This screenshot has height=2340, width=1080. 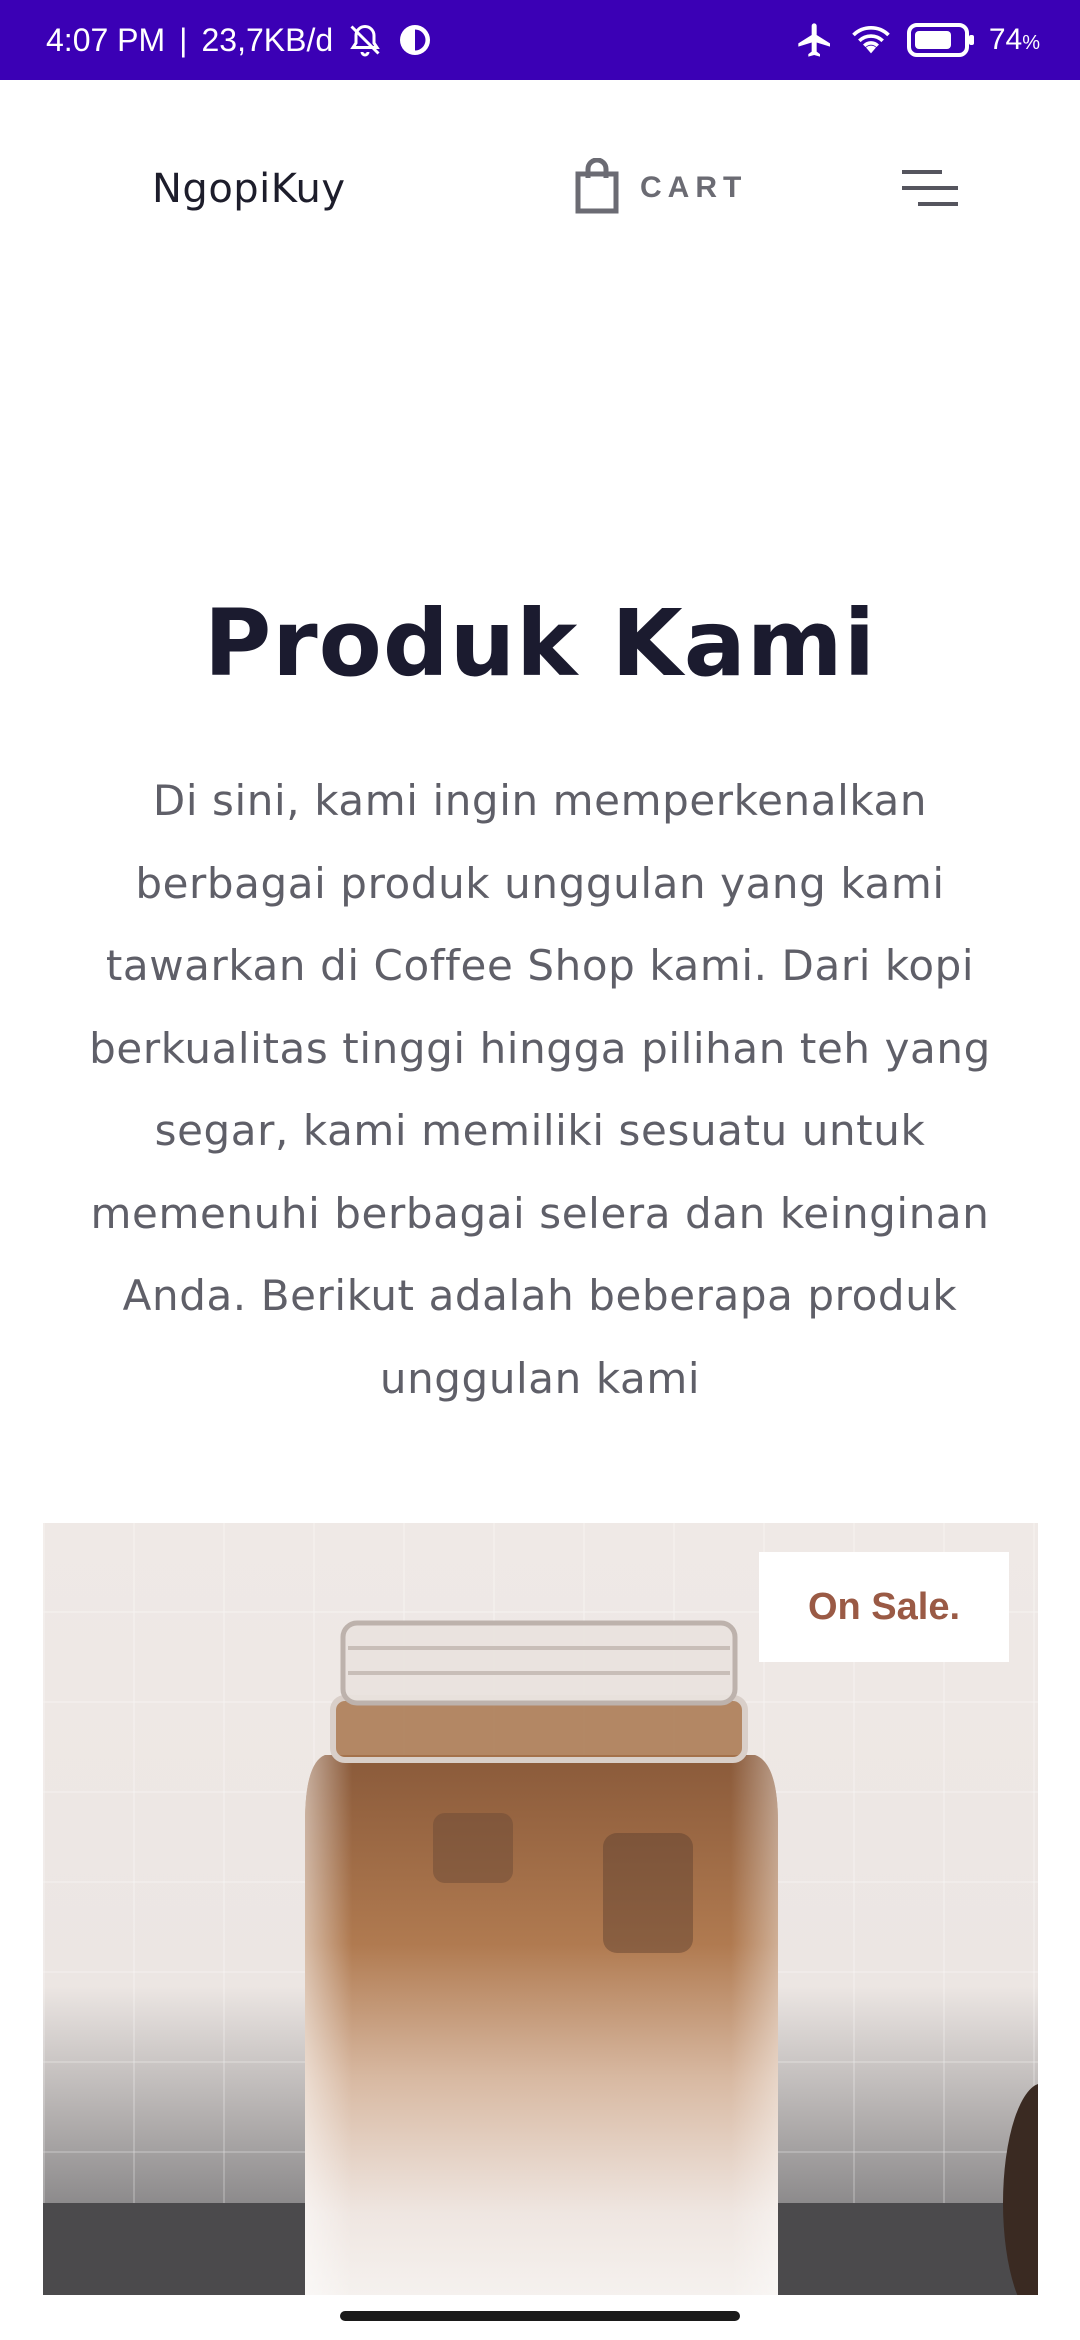 I want to click on airplane-icon, so click(x=815, y=40).